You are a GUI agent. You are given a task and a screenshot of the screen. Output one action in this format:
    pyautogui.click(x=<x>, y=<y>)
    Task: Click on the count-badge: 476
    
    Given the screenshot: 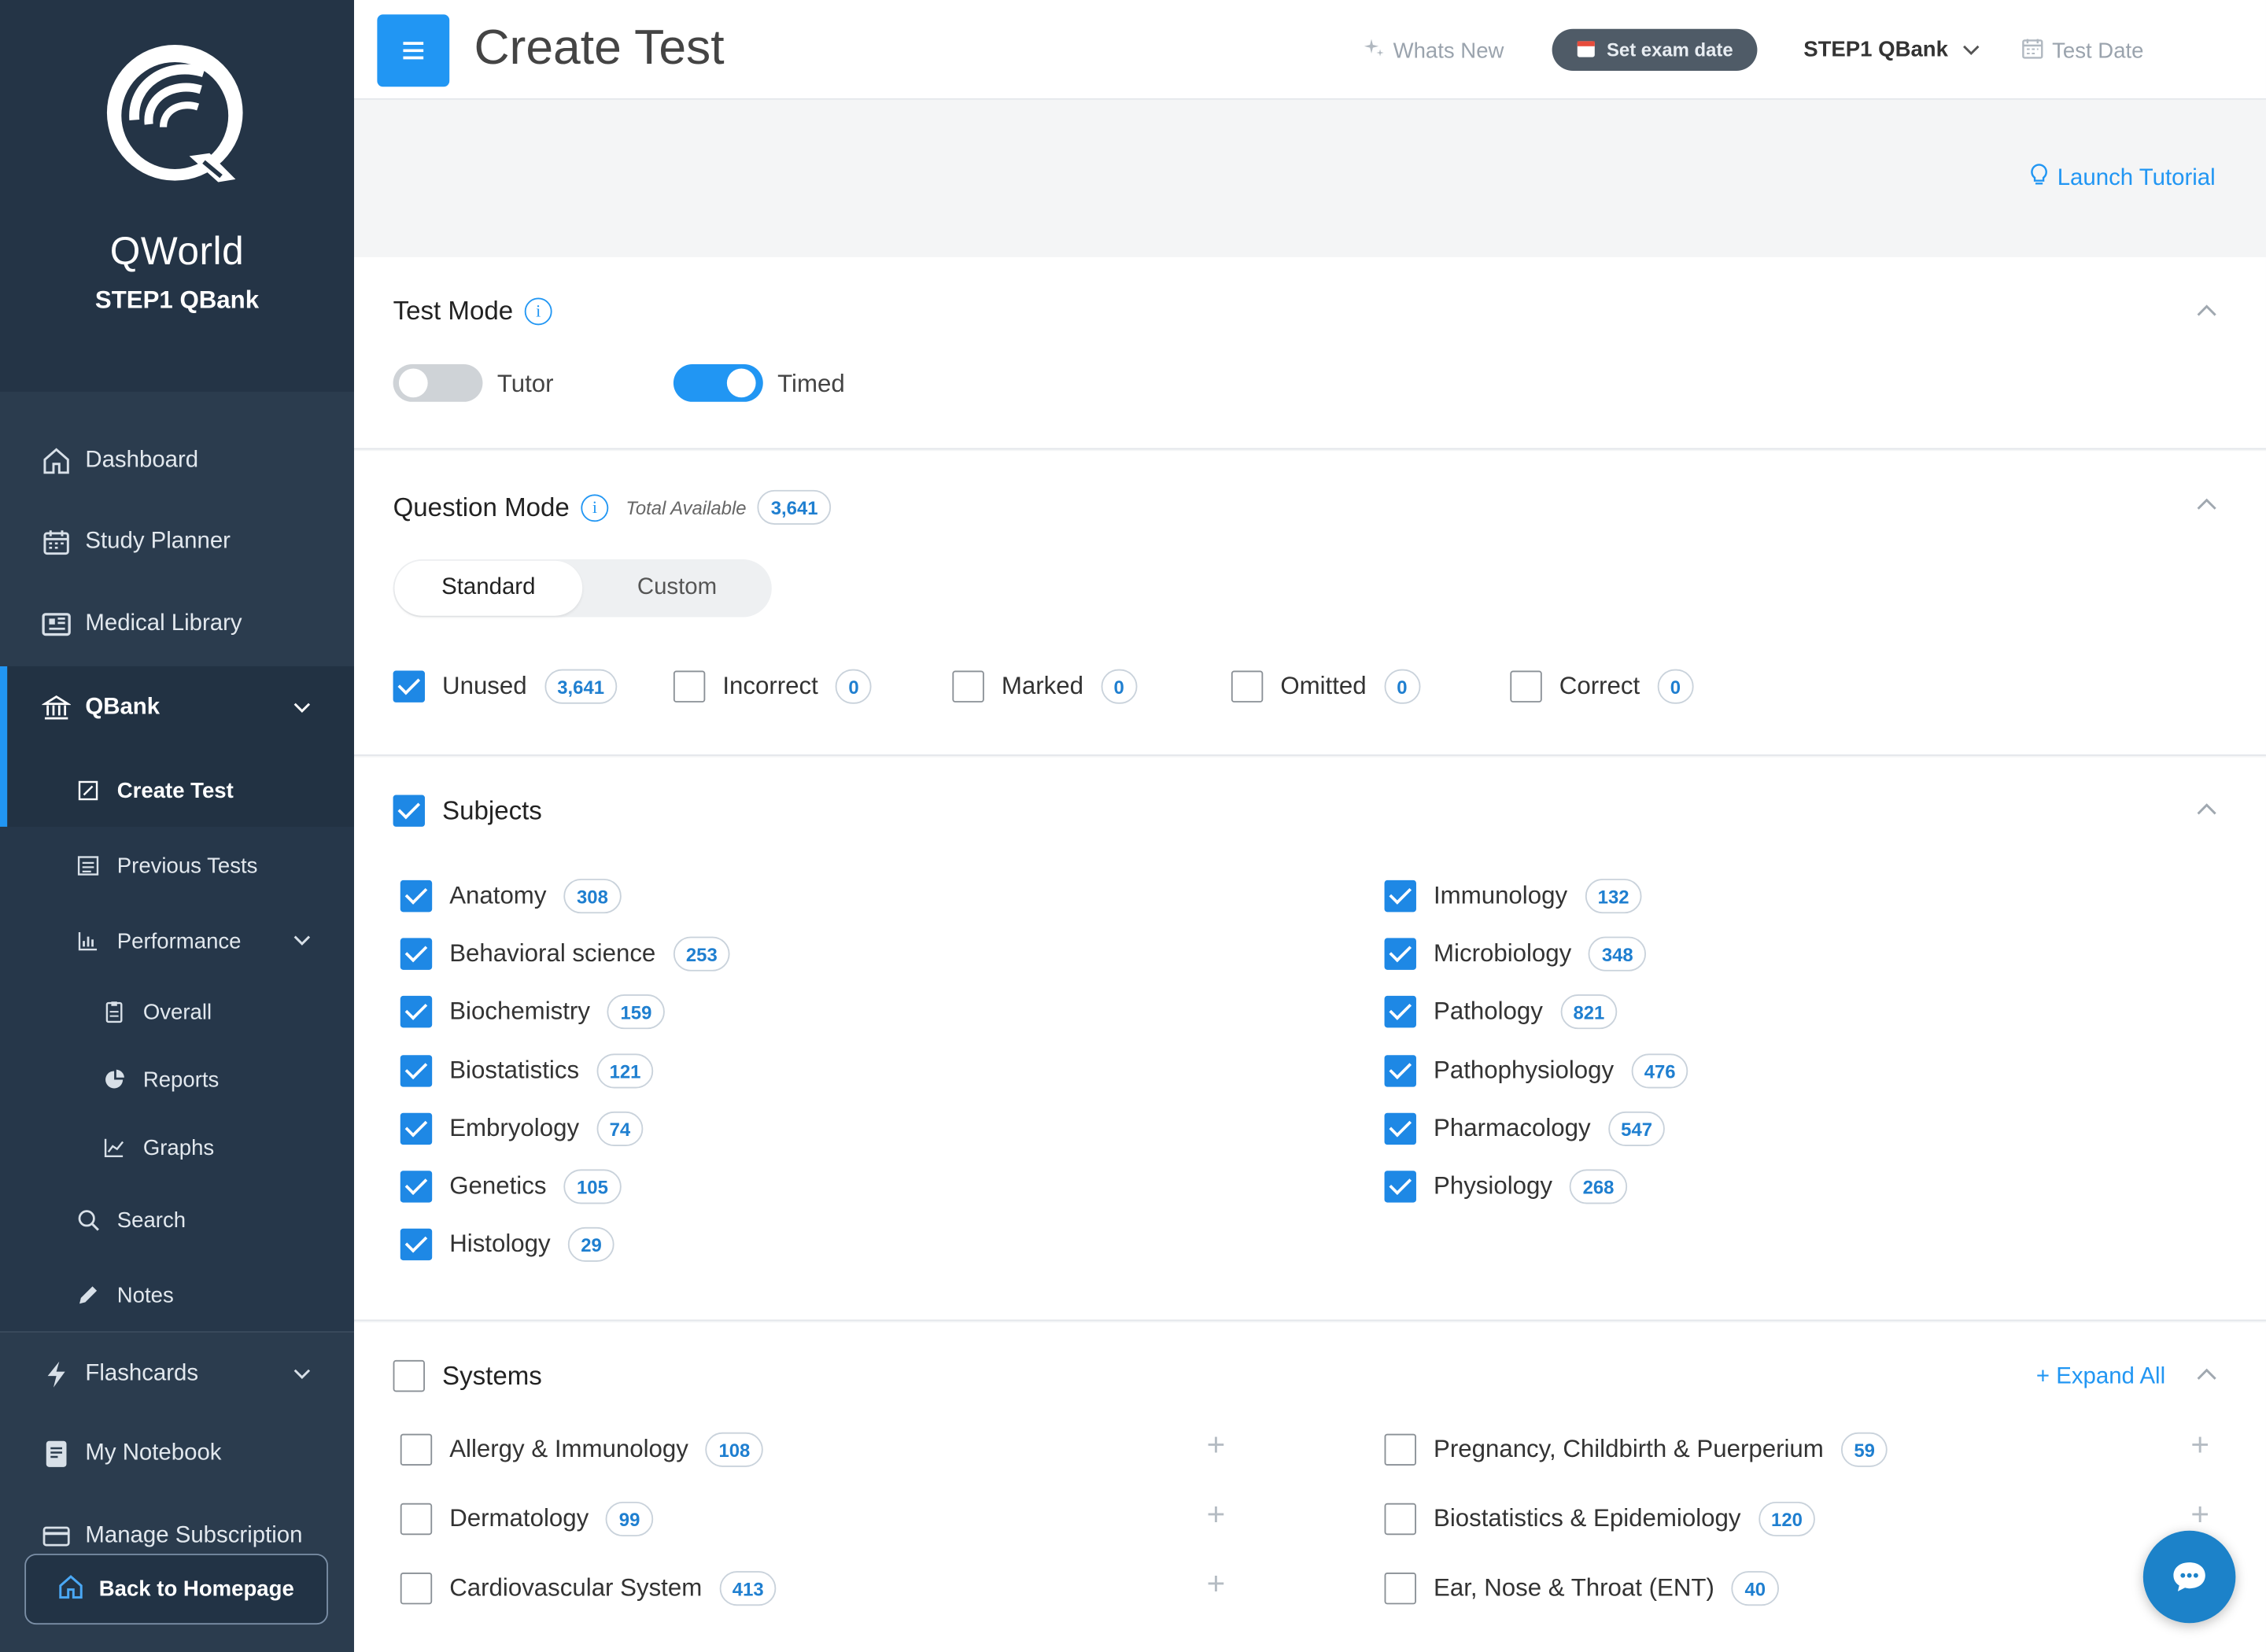 What is the action you would take?
    pyautogui.click(x=1660, y=1071)
    